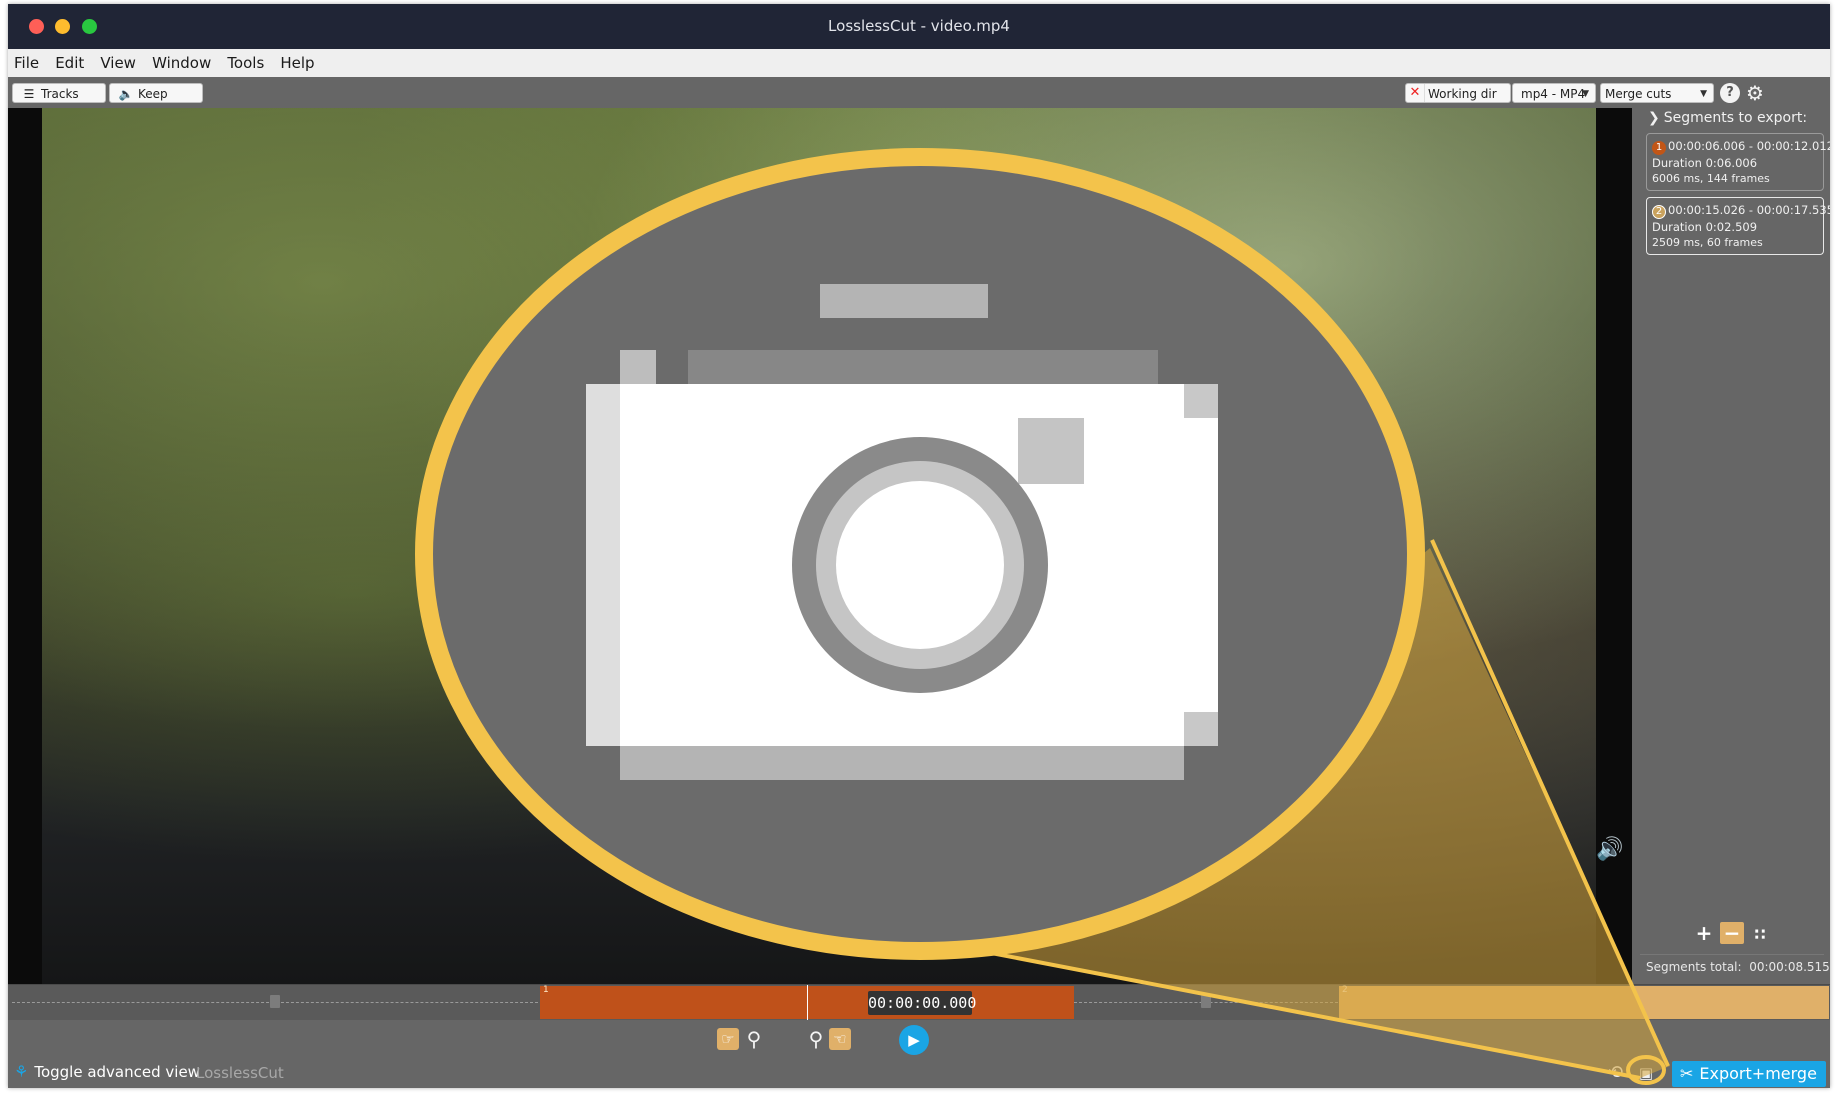 The image size is (1838, 1096). What do you see at coordinates (1758, 1073) in the screenshot?
I see `export-merge-label: Export+merge` at bounding box center [1758, 1073].